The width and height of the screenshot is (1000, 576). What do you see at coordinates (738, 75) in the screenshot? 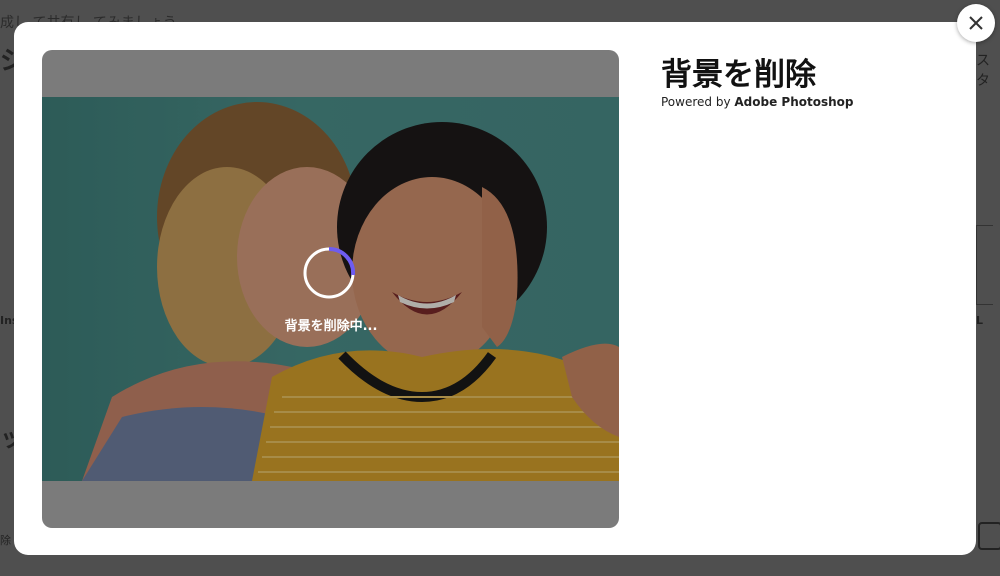
I see `dialog-title: 背景を削除` at bounding box center [738, 75].